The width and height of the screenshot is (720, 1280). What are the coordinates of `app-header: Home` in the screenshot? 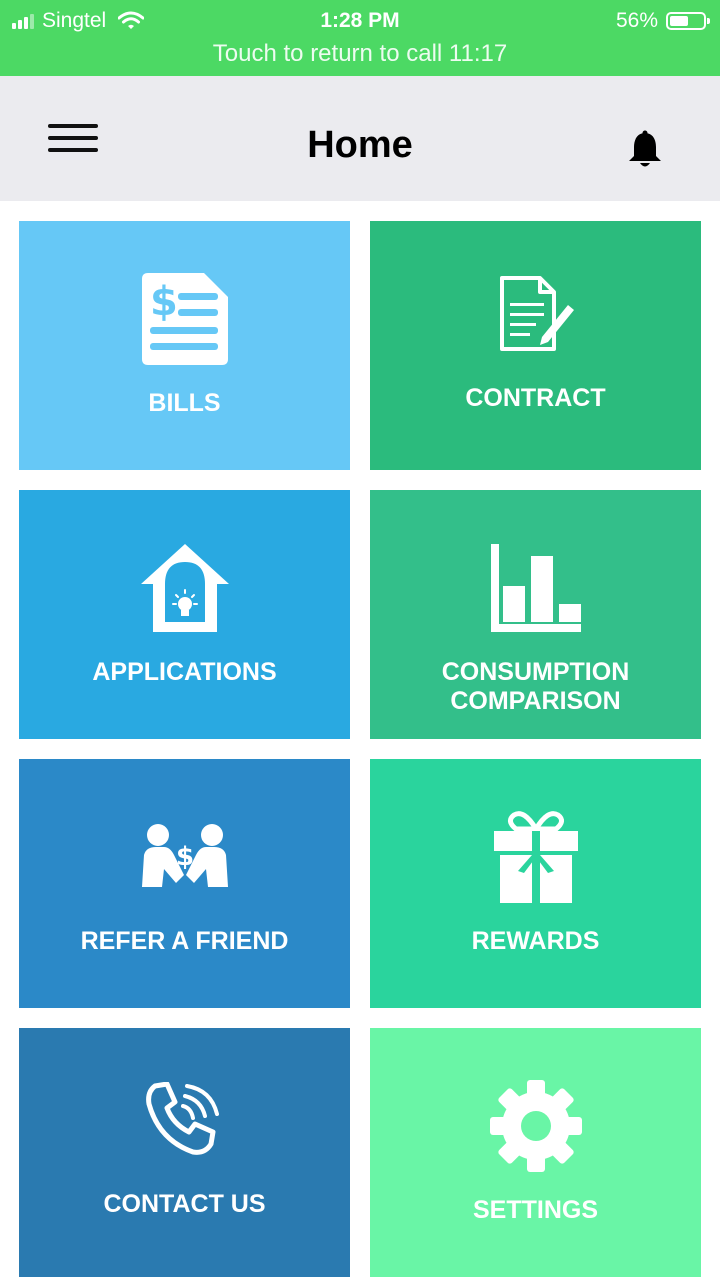 It's located at (360, 138).